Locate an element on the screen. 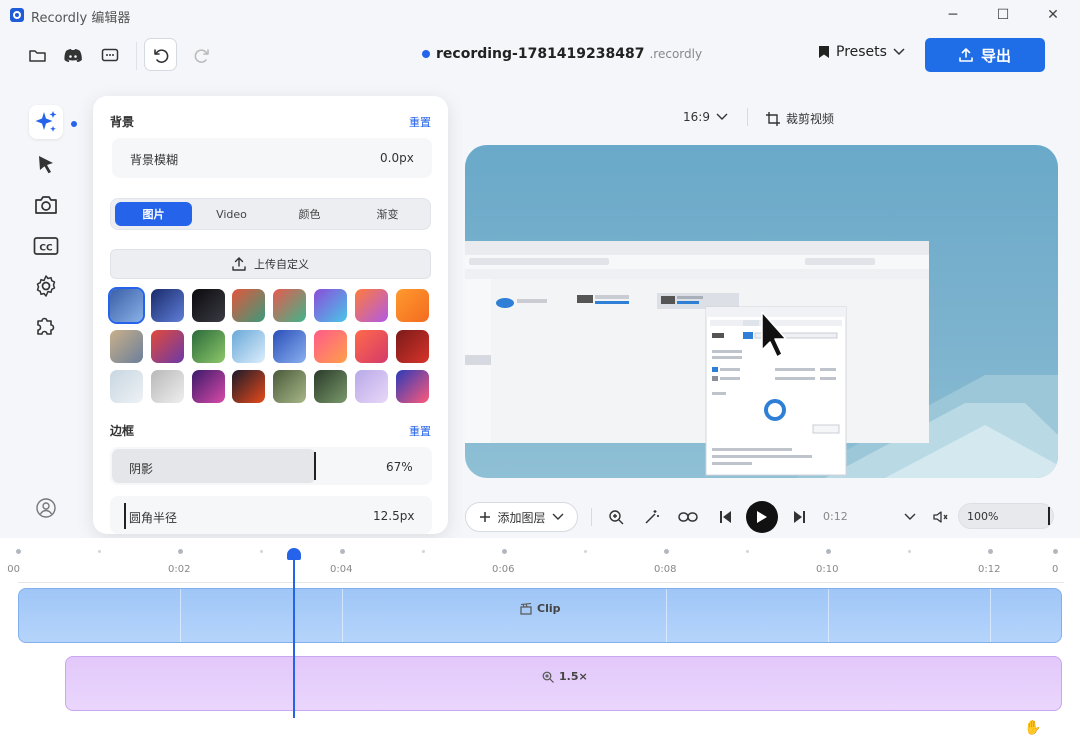  app-logo-icon is located at coordinates (17, 15).